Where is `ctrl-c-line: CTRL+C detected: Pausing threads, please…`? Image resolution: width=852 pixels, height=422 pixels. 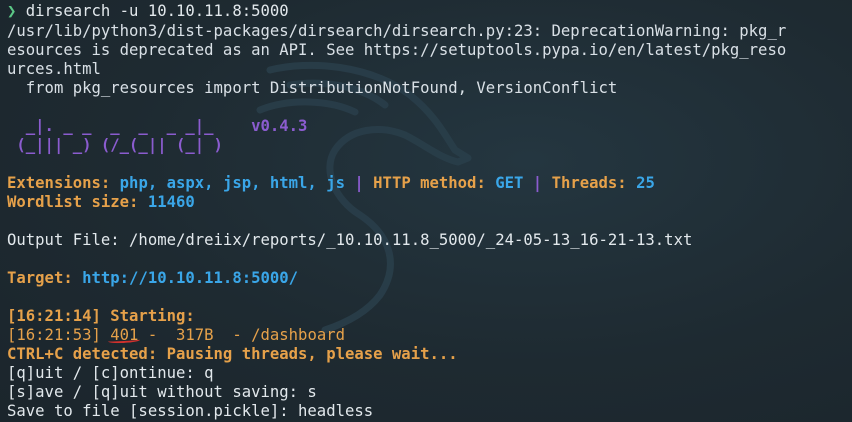 ctrl-c-line: CTRL+C detected: Pausing threads, please… is located at coordinates (232, 354).